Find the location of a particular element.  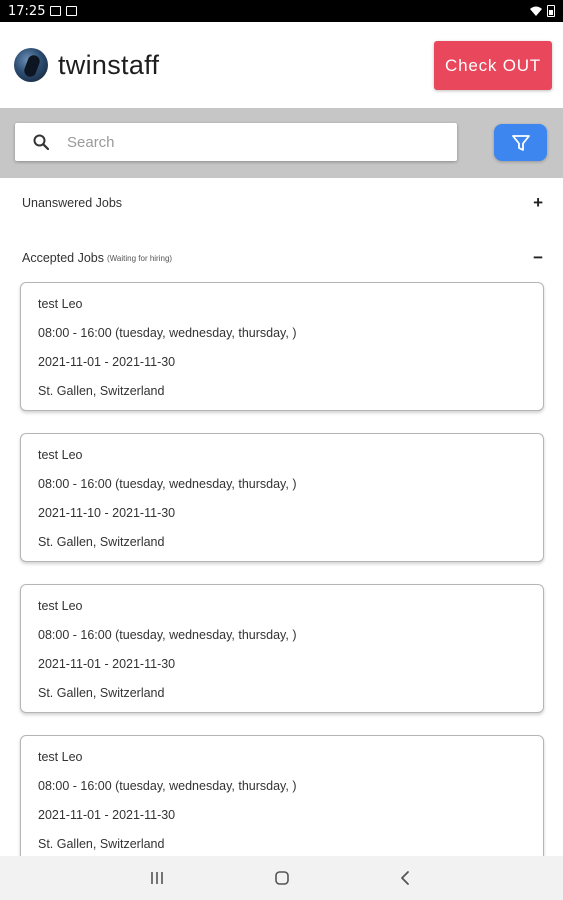

expand-icon: + is located at coordinates (538, 203).